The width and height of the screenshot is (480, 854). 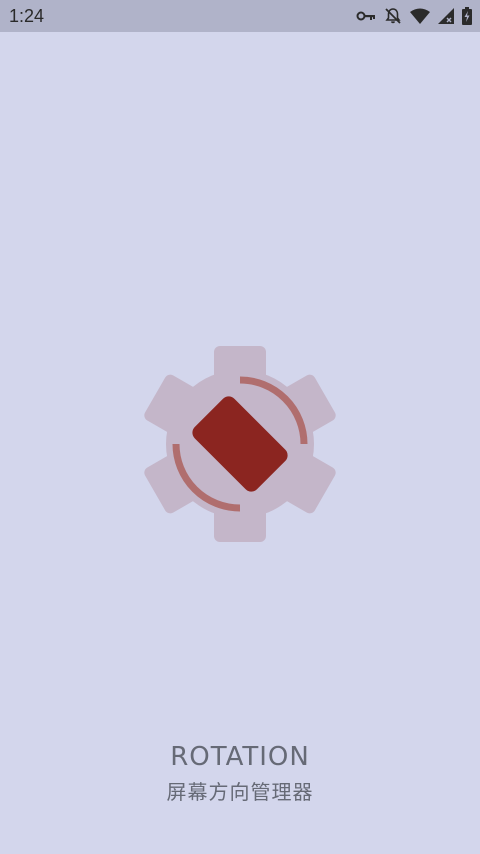 What do you see at coordinates (393, 16) in the screenshot?
I see `notifications-off-icon` at bounding box center [393, 16].